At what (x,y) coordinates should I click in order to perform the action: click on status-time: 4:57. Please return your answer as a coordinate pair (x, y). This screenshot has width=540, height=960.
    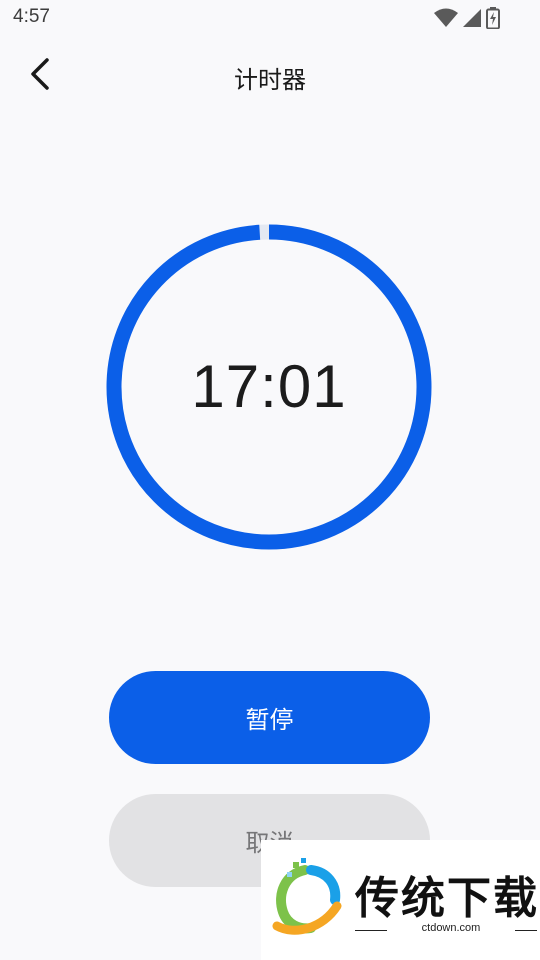
    Looking at the image, I should click on (31, 16).